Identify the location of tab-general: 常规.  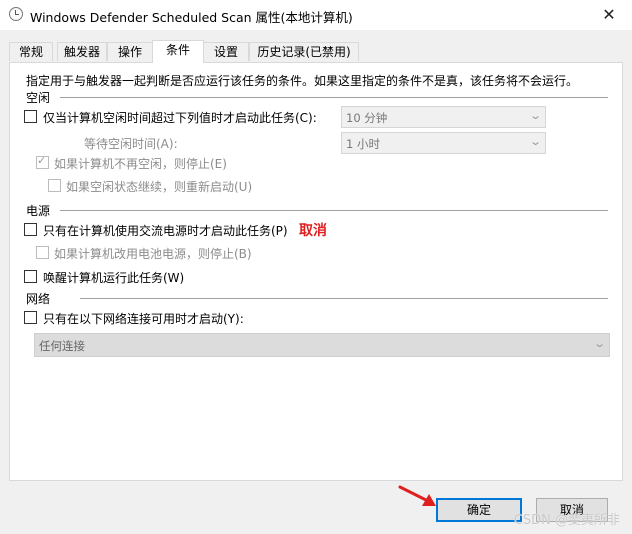
(31, 51).